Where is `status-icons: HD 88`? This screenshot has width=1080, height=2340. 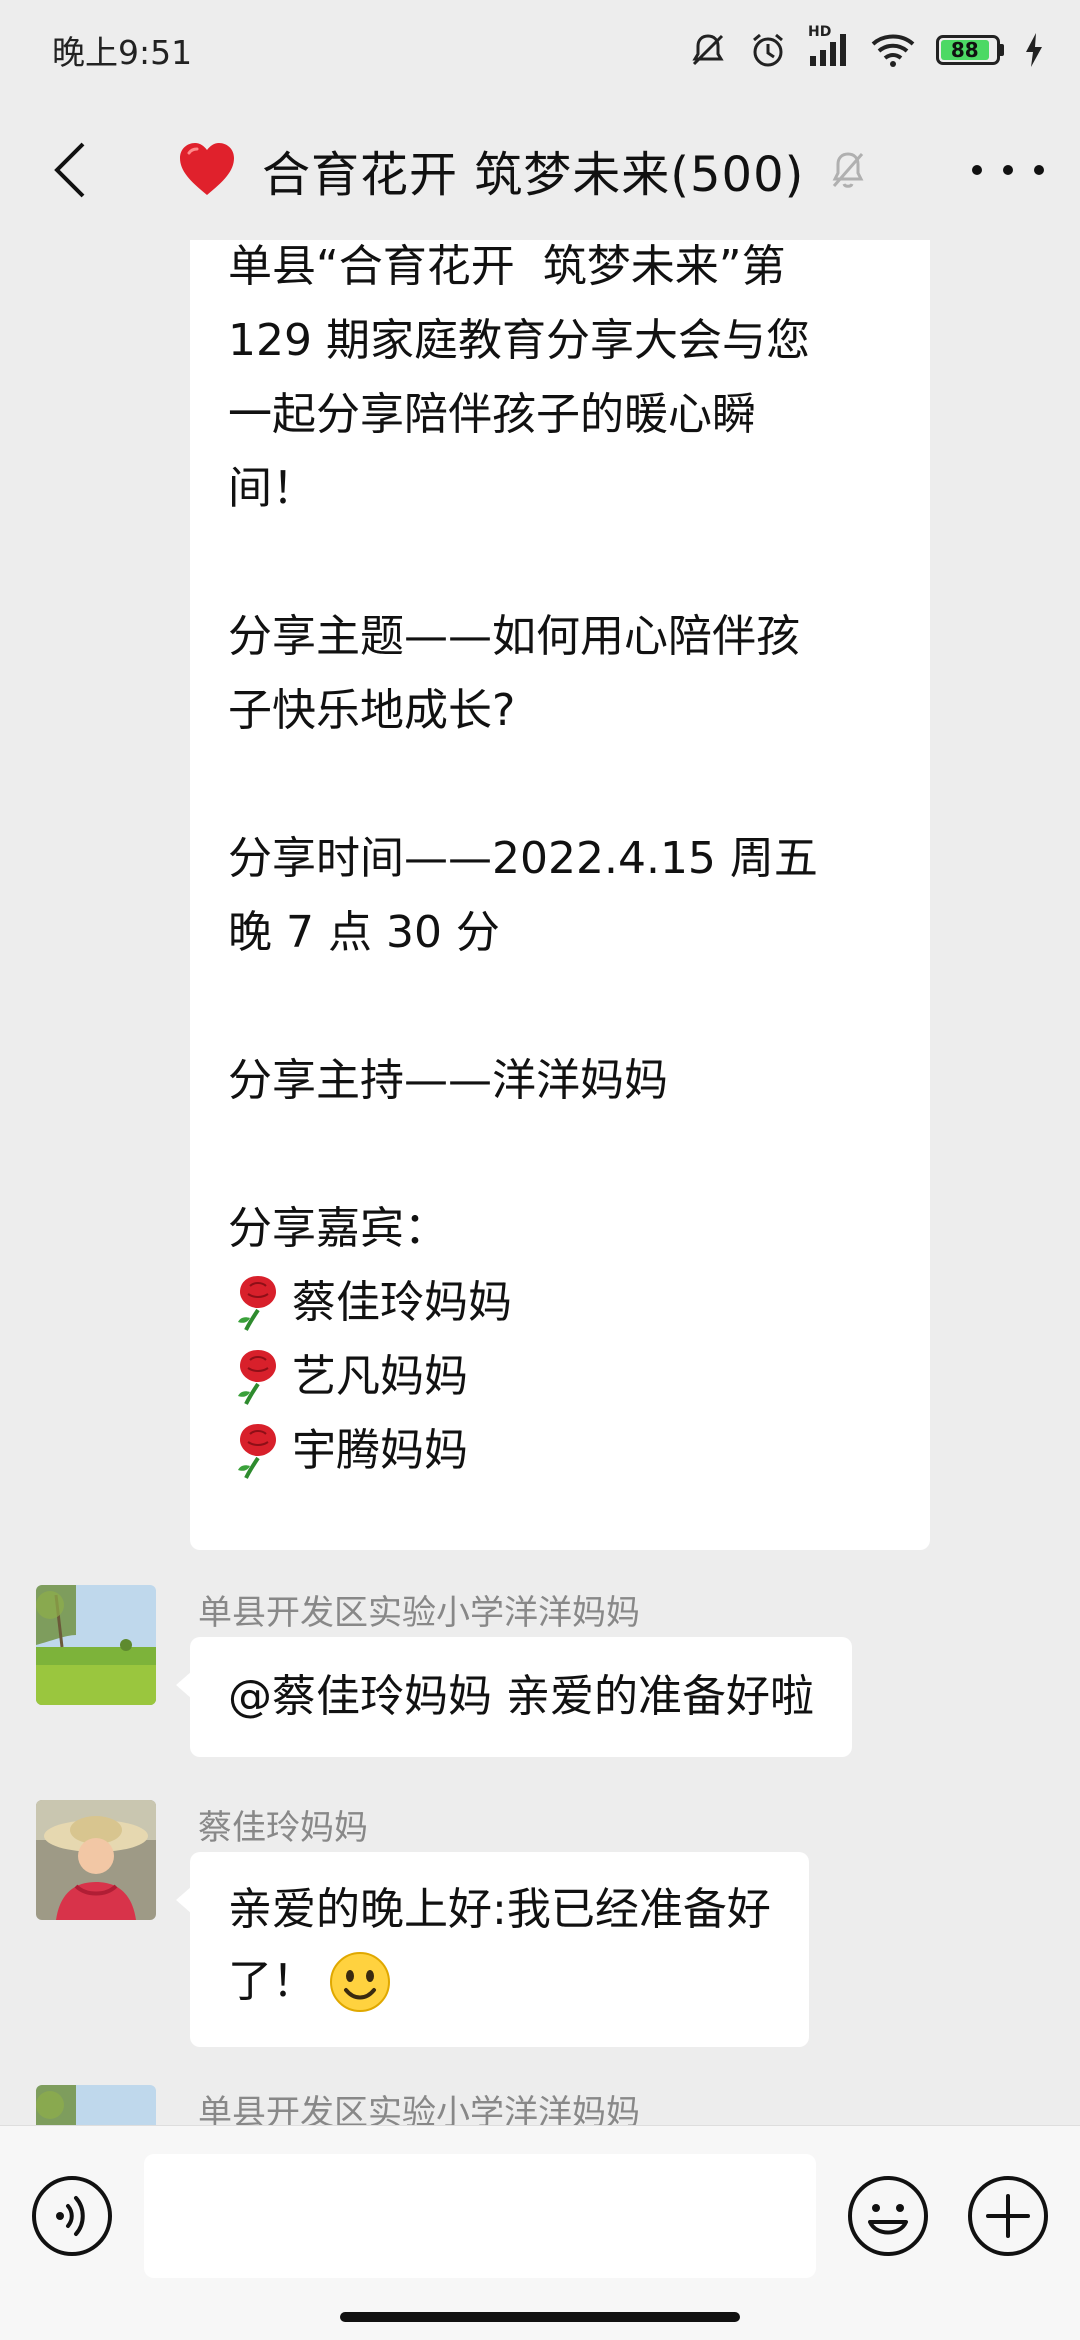 status-icons: HD 88 is located at coordinates (866, 47).